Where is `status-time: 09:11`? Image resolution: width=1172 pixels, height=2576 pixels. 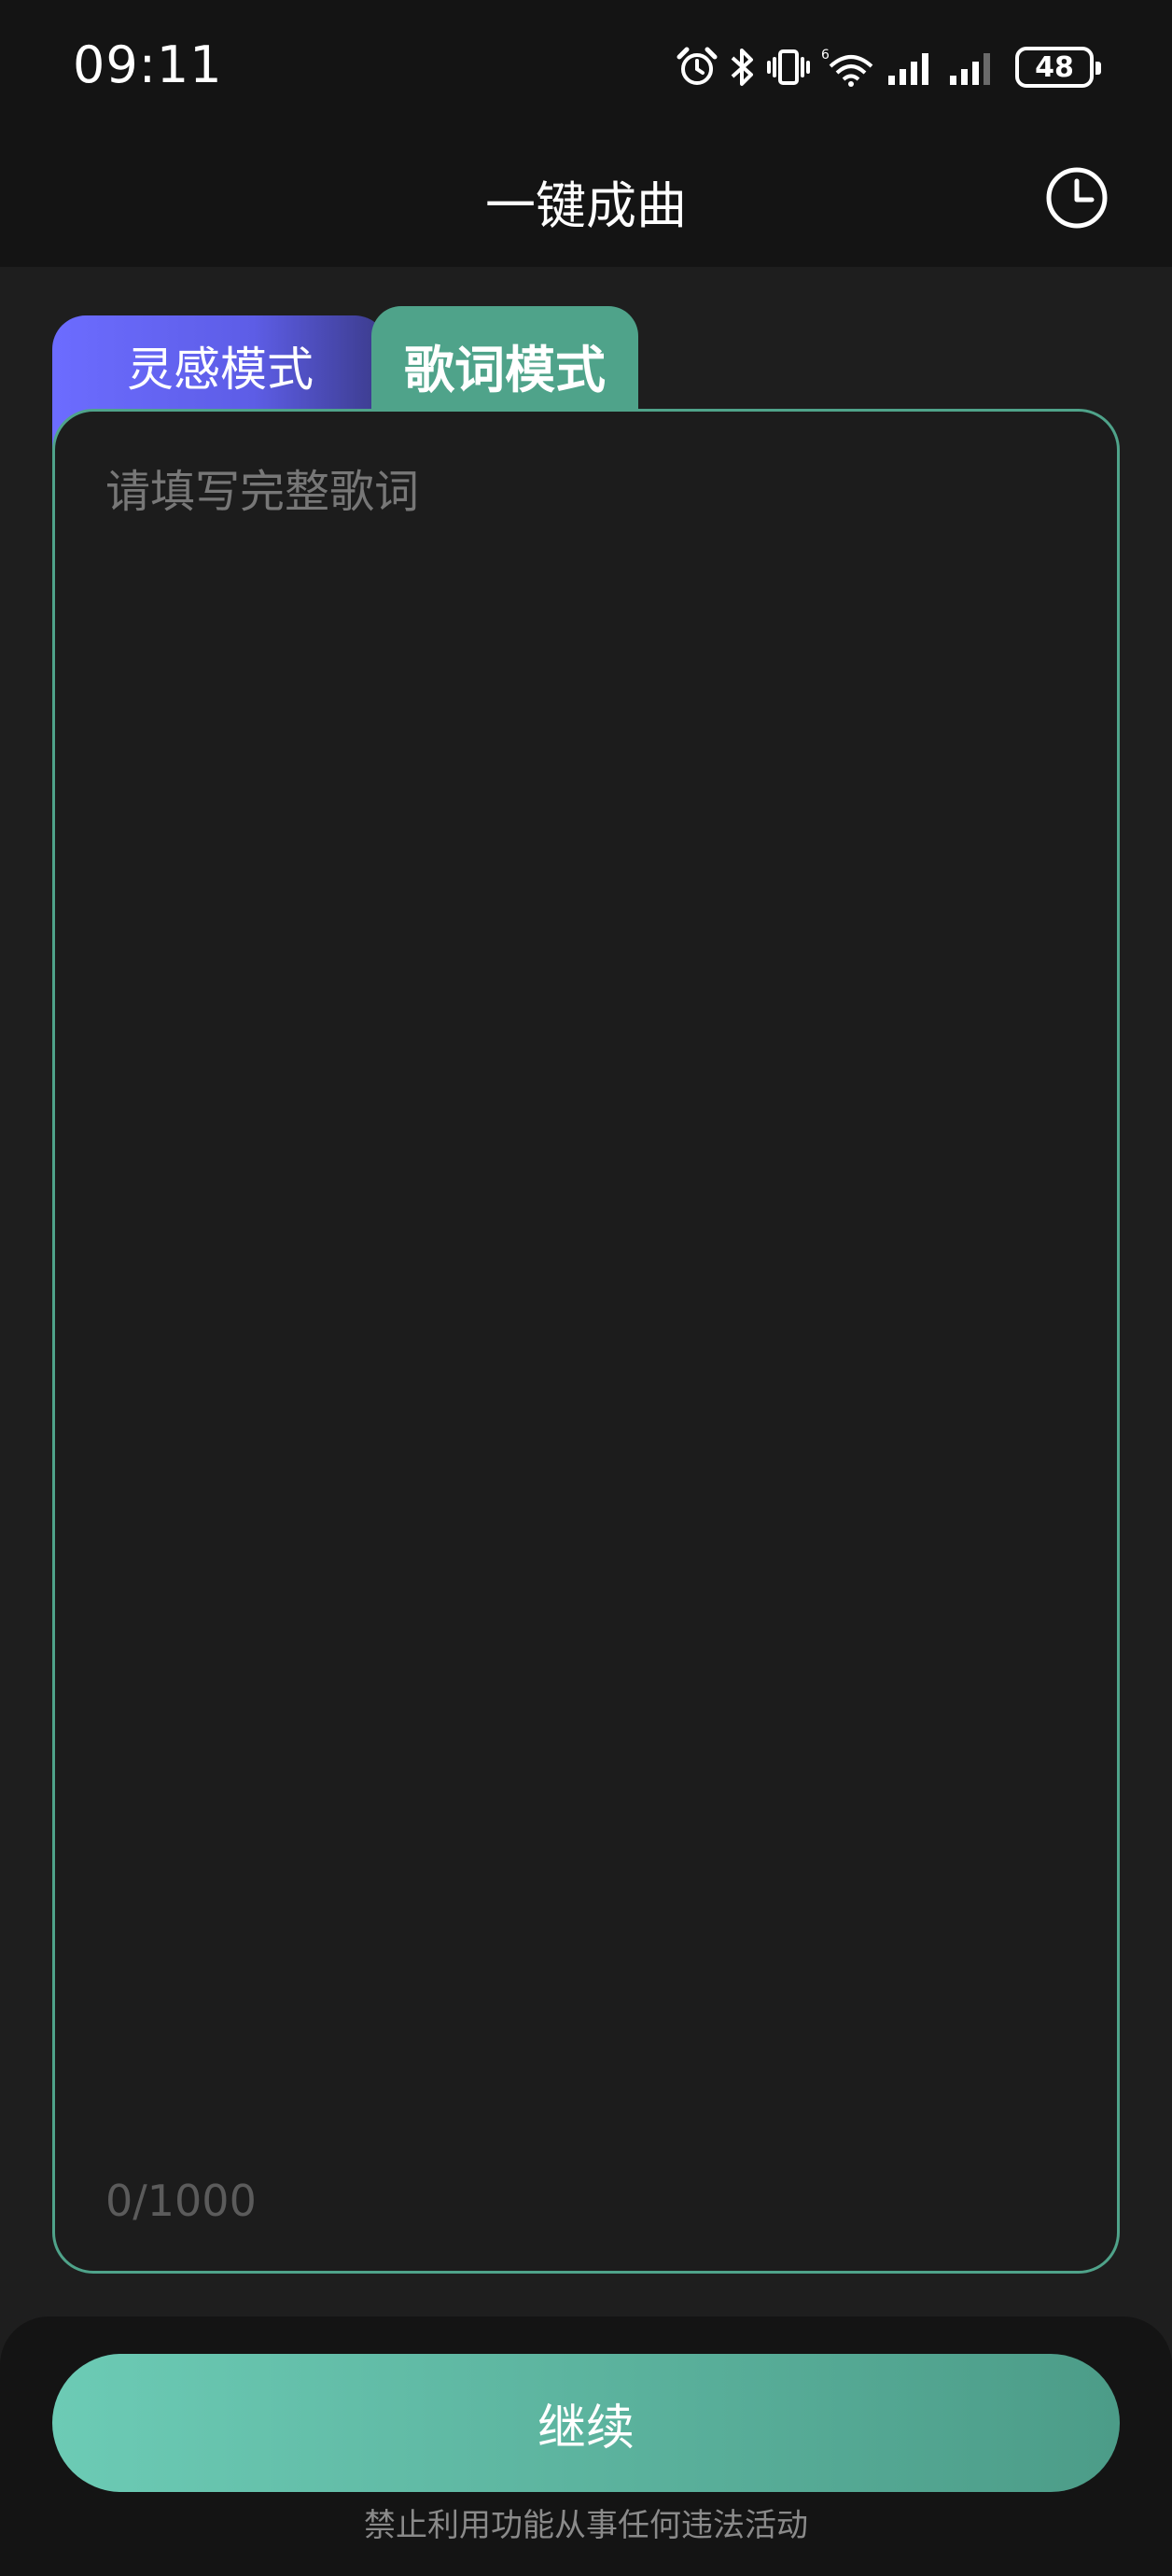
status-time: 09:11 is located at coordinates (148, 64).